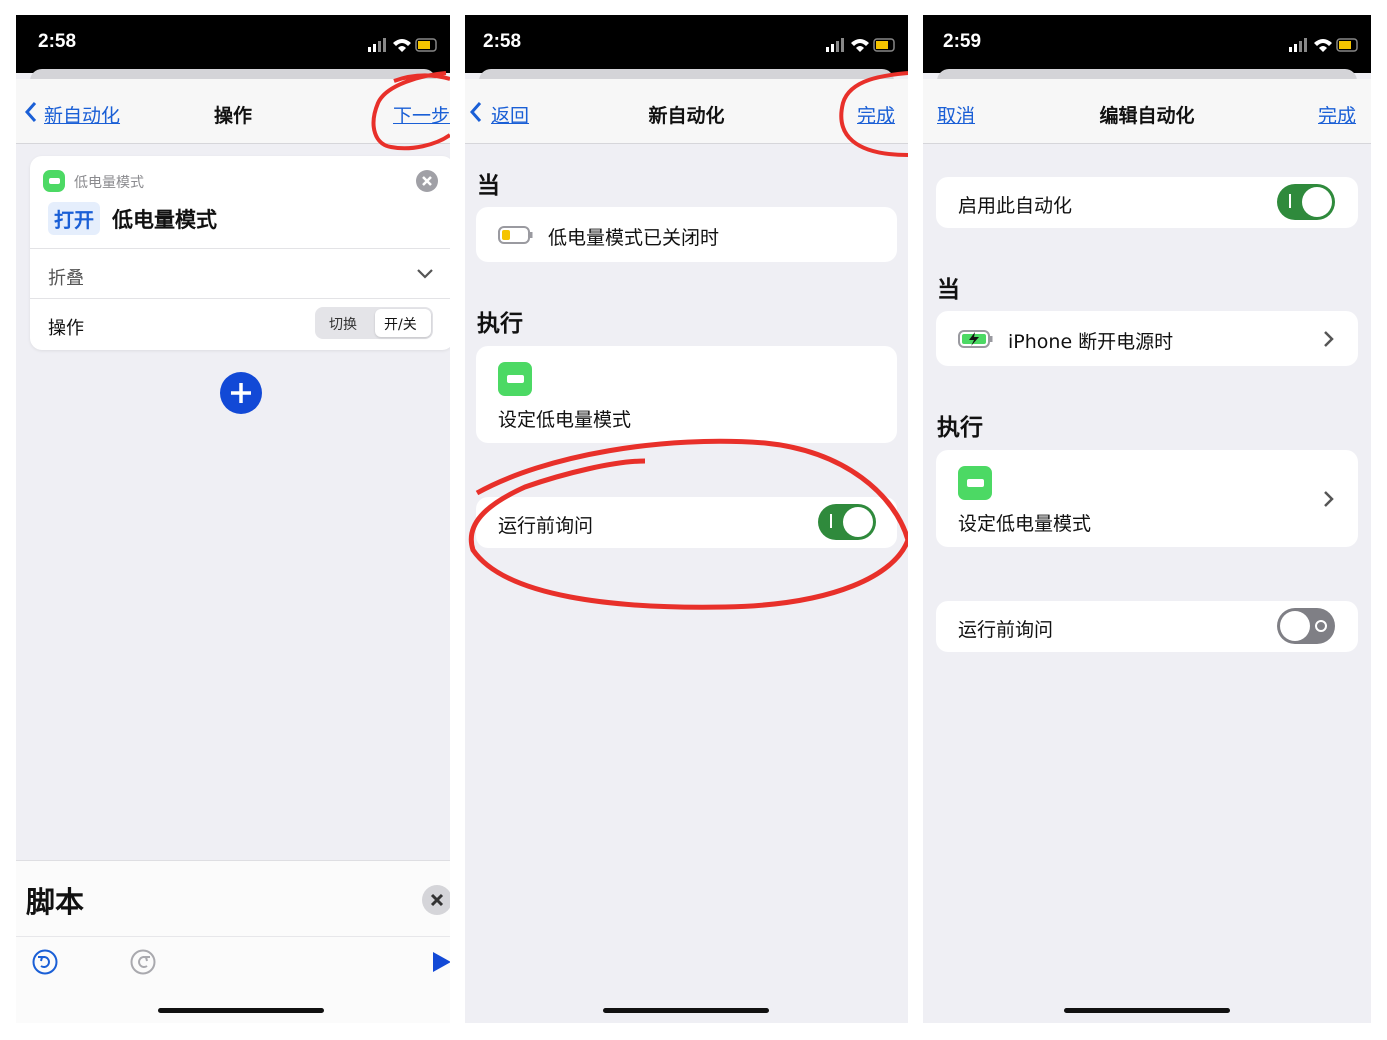  I want to click on enable-automation-toggle, so click(1306, 202).